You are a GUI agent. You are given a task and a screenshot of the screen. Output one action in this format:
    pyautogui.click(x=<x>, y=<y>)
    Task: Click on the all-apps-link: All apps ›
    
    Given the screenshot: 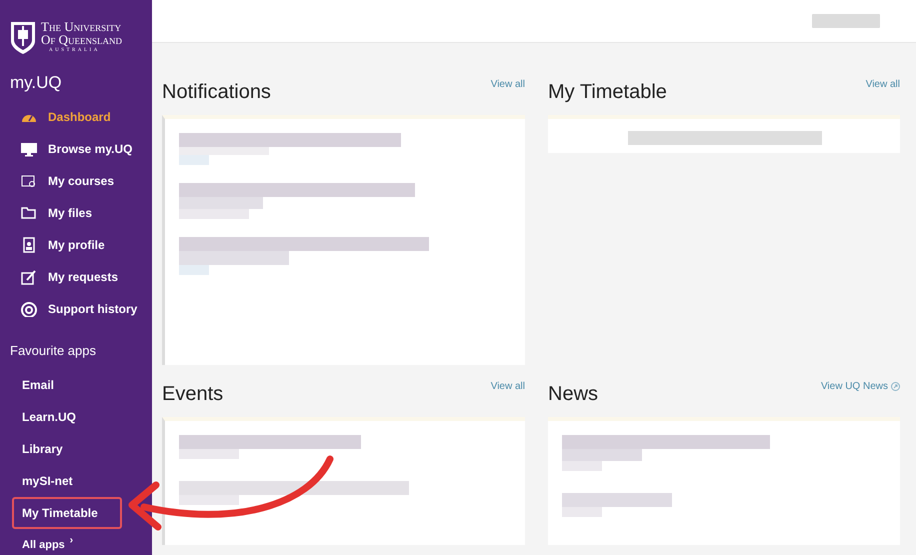 What is the action you would take?
    pyautogui.click(x=87, y=543)
    